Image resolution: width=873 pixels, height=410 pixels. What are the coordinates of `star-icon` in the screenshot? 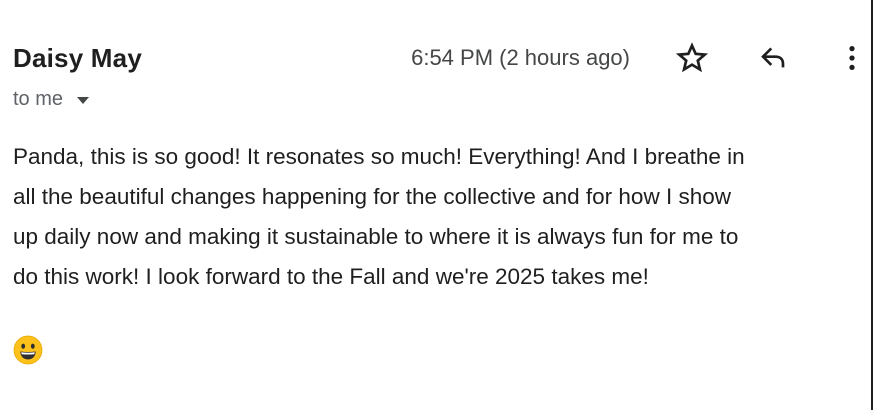 It's located at (692, 57).